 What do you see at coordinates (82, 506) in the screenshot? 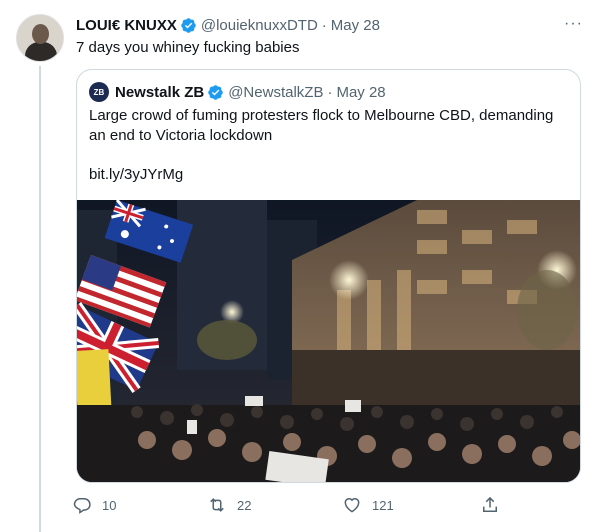
I see `reply-icon` at bounding box center [82, 506].